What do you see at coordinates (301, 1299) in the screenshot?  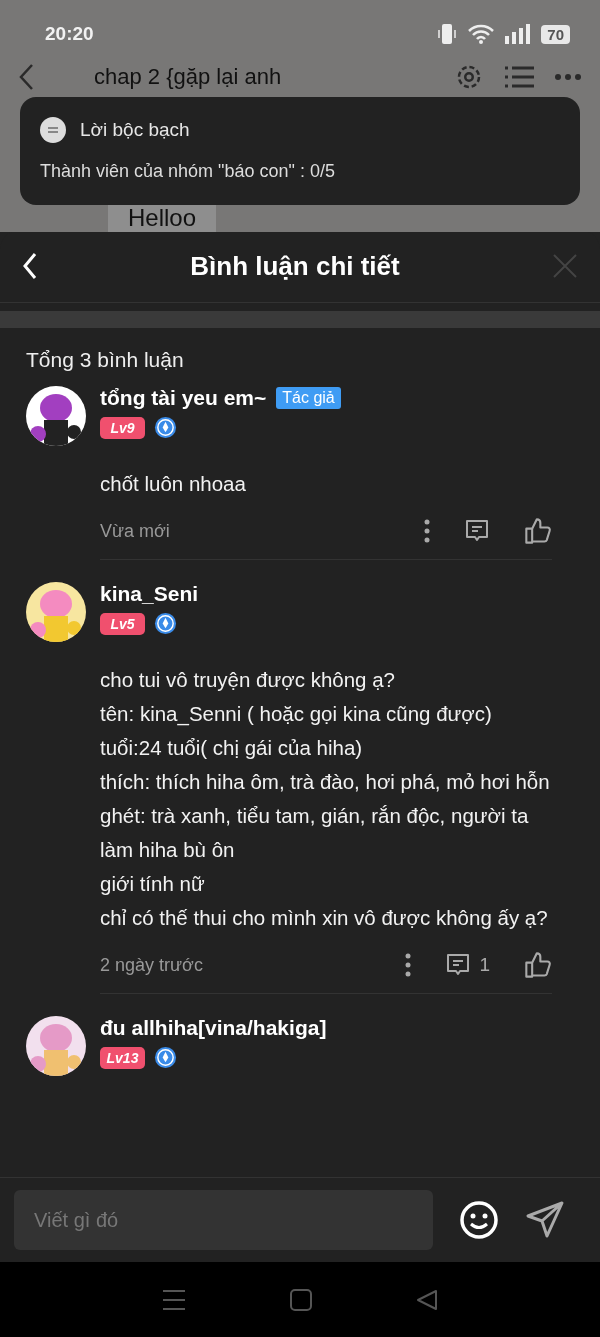 I see `home-icon` at bounding box center [301, 1299].